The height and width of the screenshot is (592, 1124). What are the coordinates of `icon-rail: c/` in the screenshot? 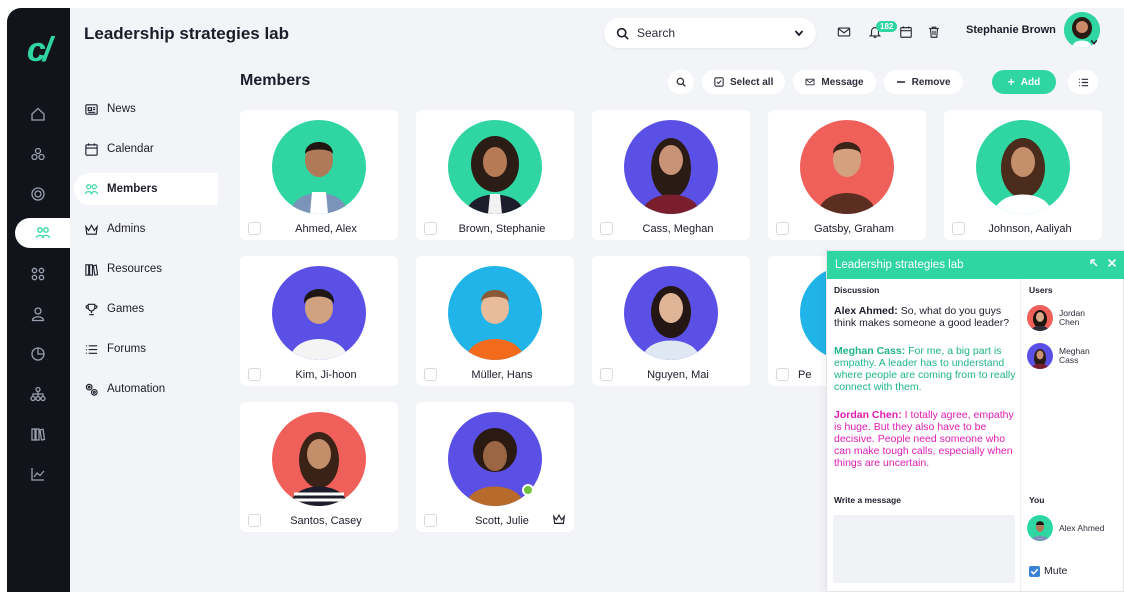 It's located at (38, 300).